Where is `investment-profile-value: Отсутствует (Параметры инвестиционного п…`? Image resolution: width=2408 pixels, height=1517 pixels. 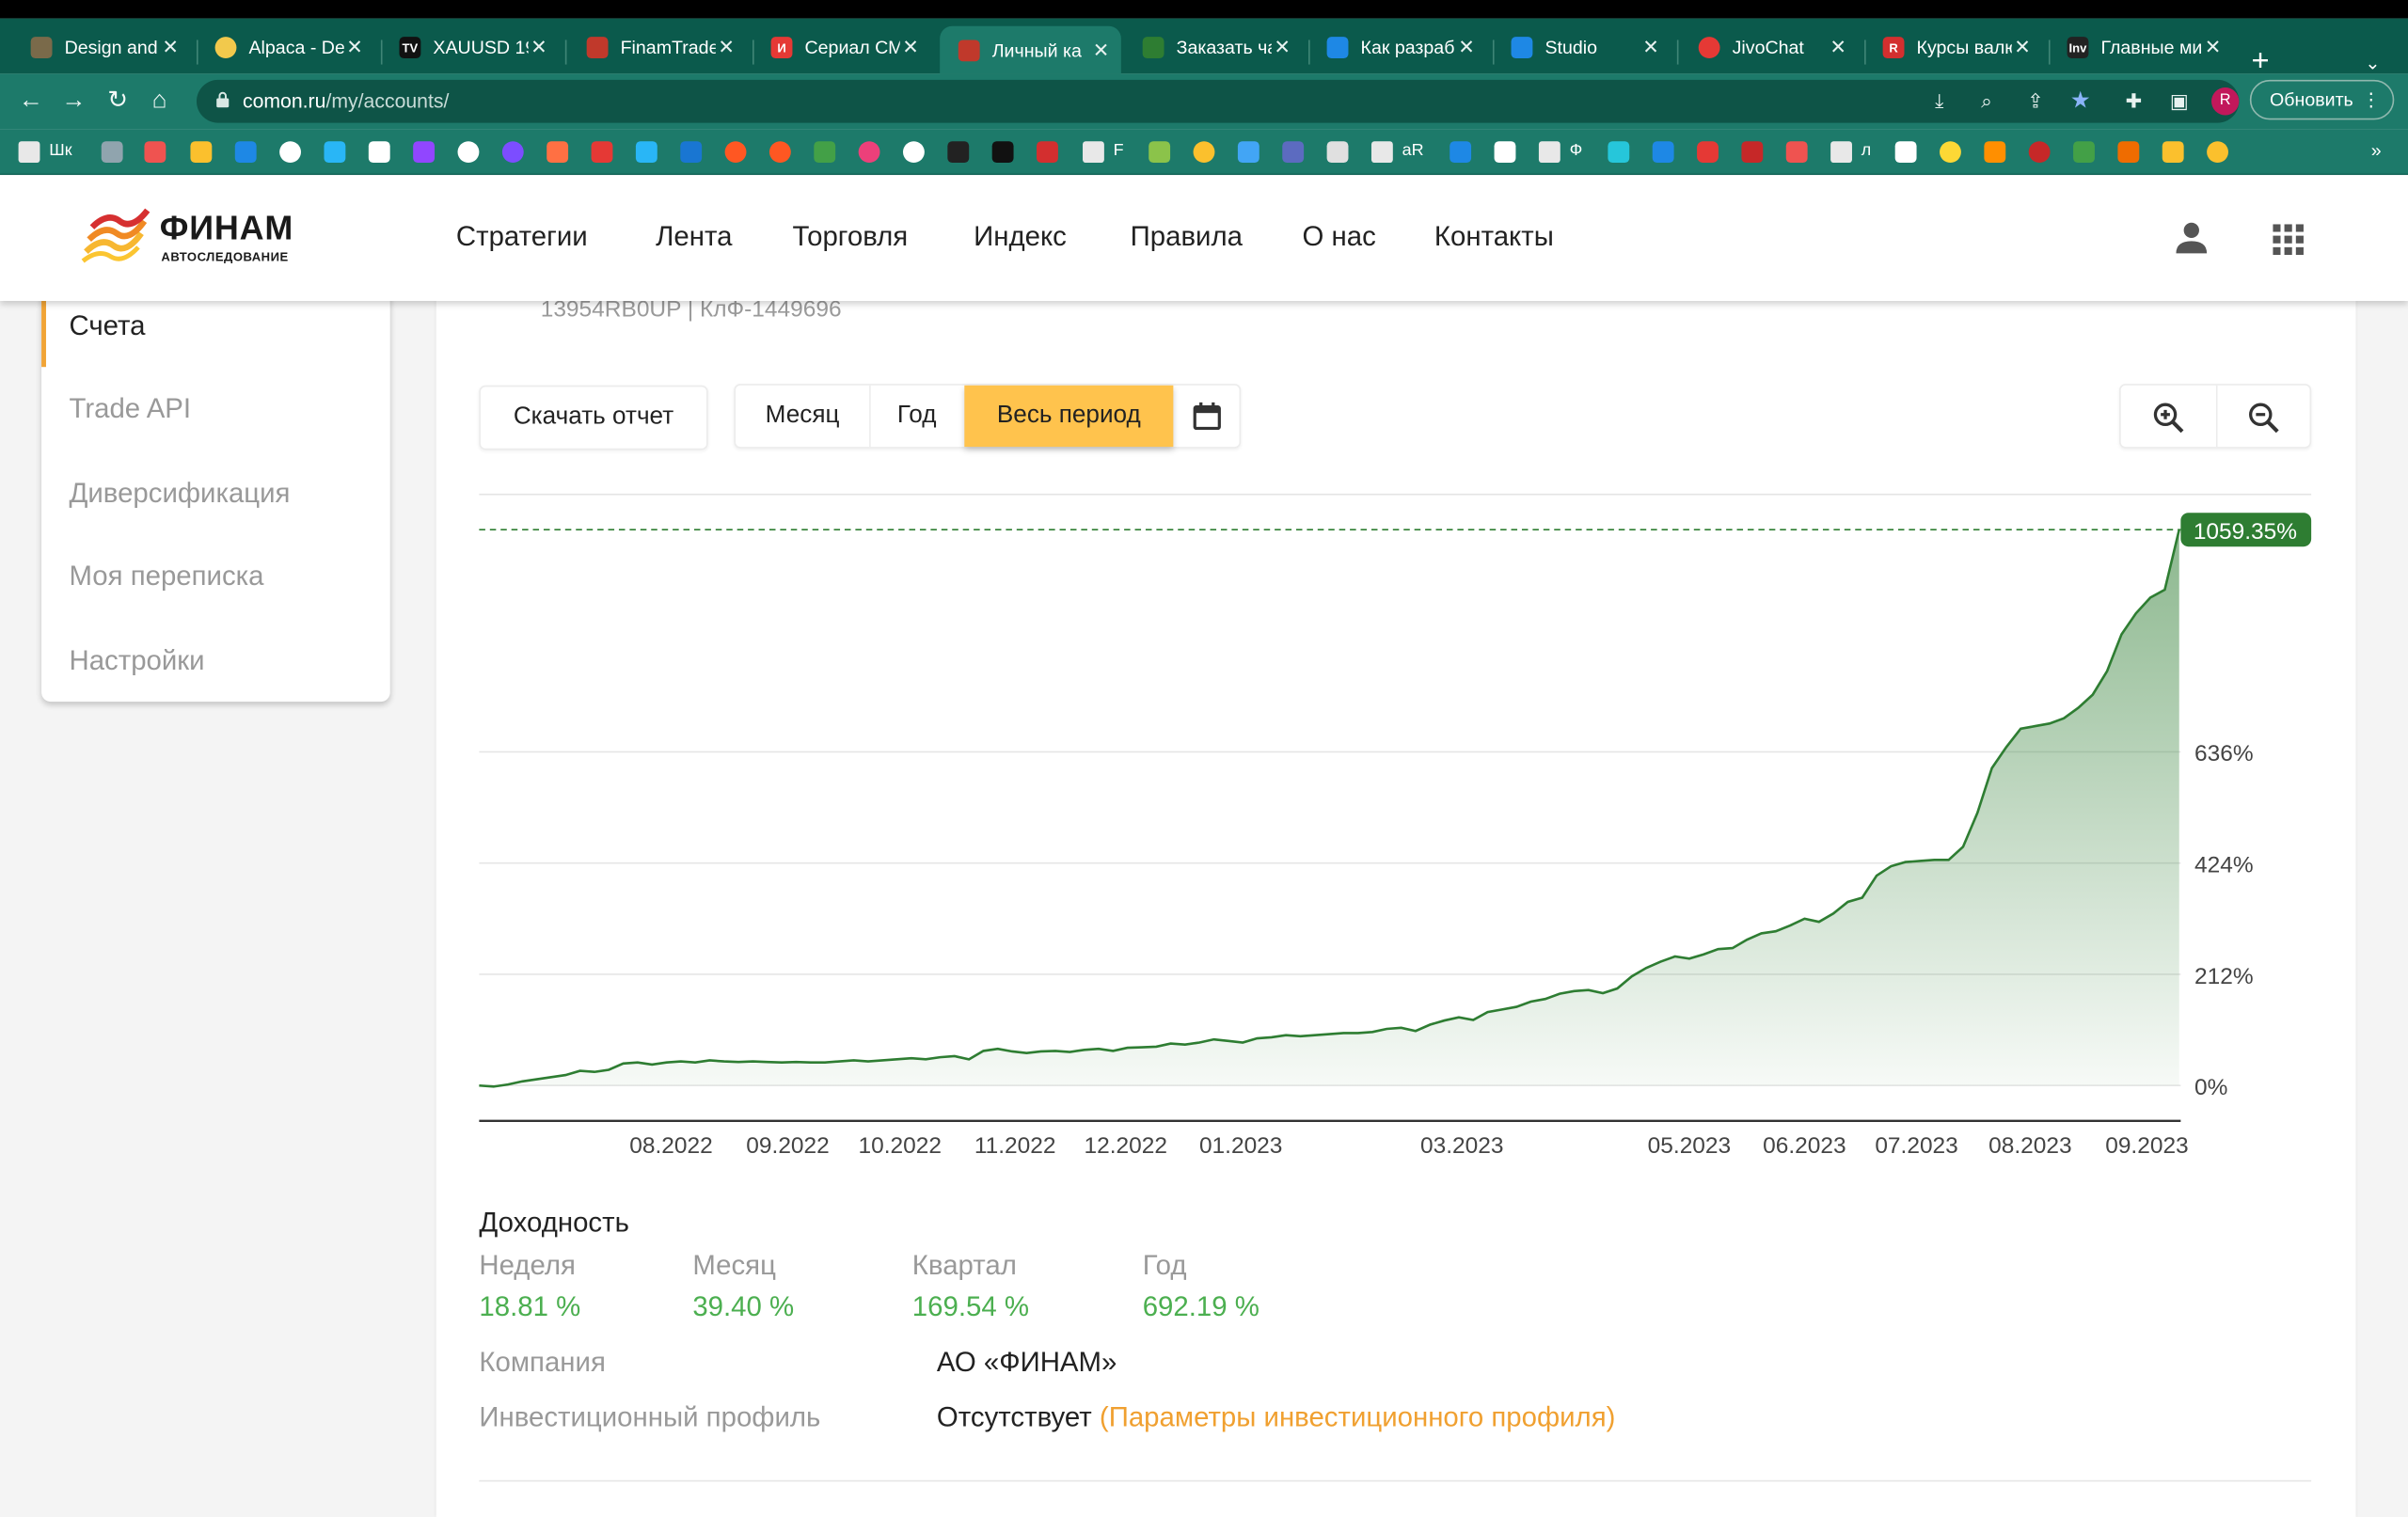
investment-profile-value: Отсутствует (Параметры инвестиционного п… is located at coordinates (1276, 1418).